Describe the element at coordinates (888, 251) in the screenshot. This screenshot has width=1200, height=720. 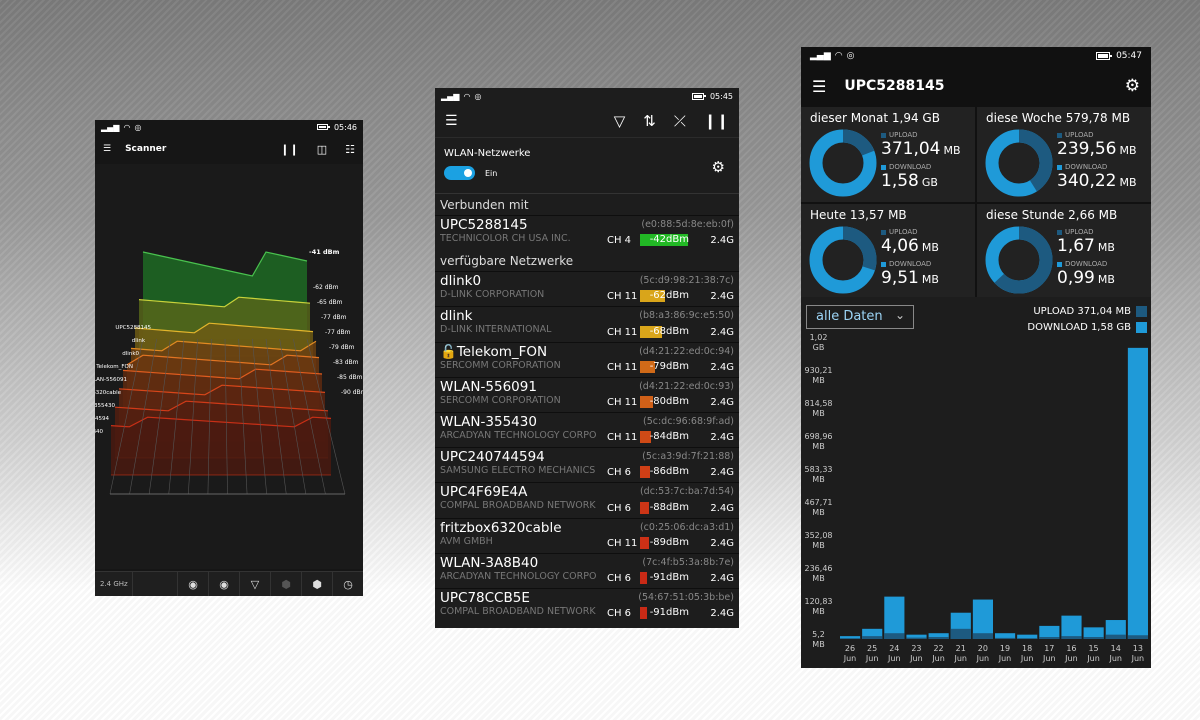
I see `usage-tile: Heute 13,57 MB UPLOAD 4,06 MB DOWNLOAD 9,51 MB` at that location.